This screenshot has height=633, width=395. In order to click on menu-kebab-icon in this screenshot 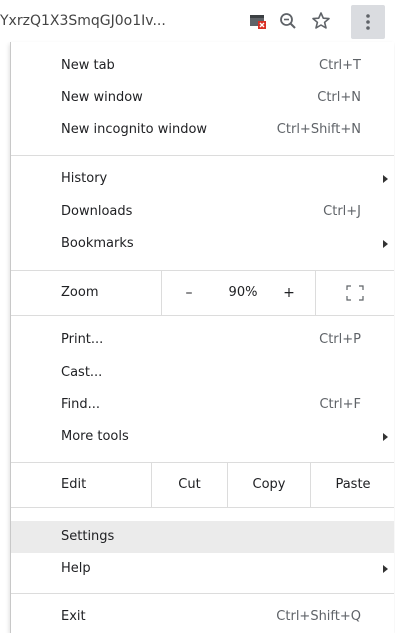, I will do `click(368, 22)`.